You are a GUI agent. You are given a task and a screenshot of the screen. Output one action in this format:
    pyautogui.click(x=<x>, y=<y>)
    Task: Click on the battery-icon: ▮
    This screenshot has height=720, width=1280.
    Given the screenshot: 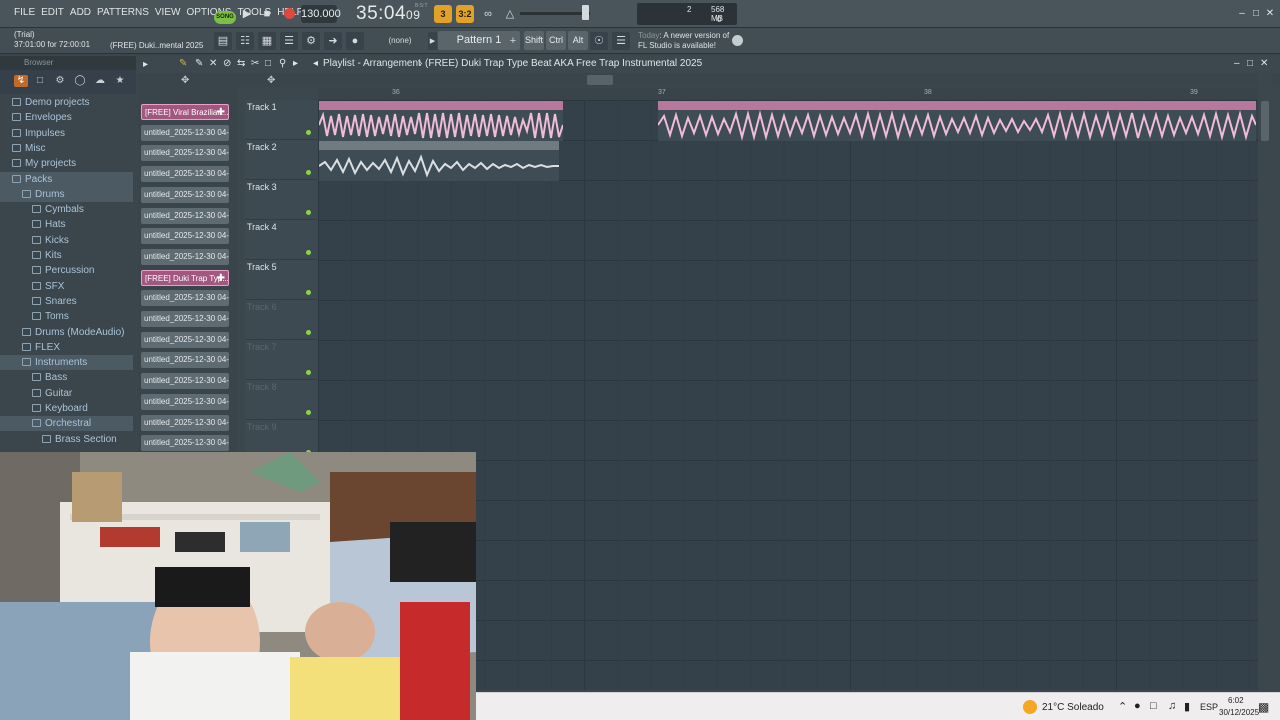 What is the action you would take?
    pyautogui.click(x=1187, y=706)
    